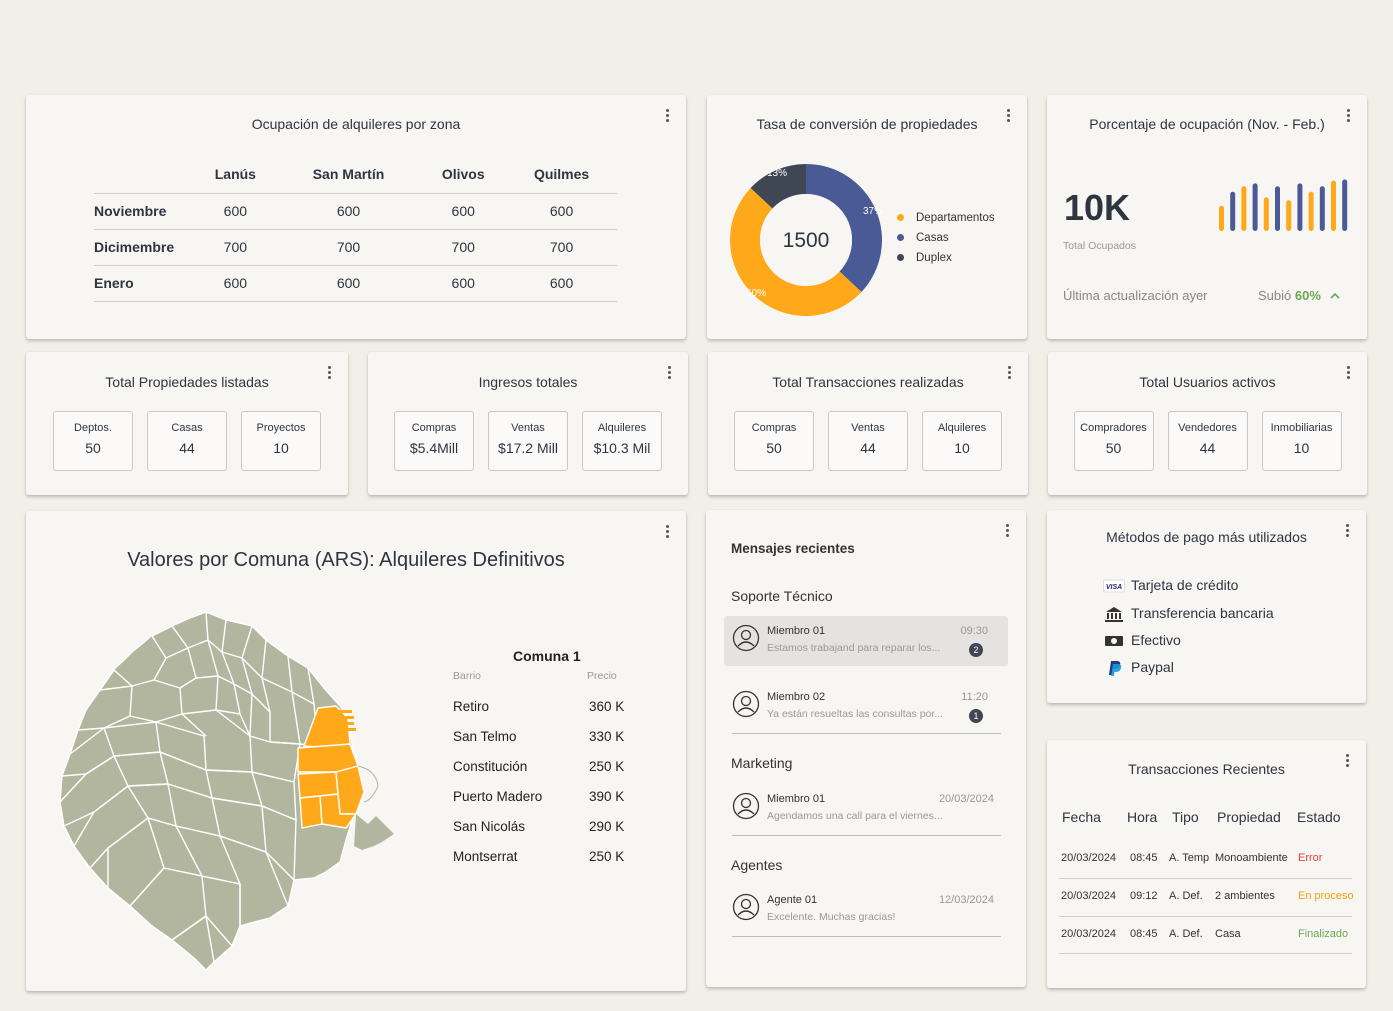  I want to click on barrio-price: 360 K, so click(607, 706).